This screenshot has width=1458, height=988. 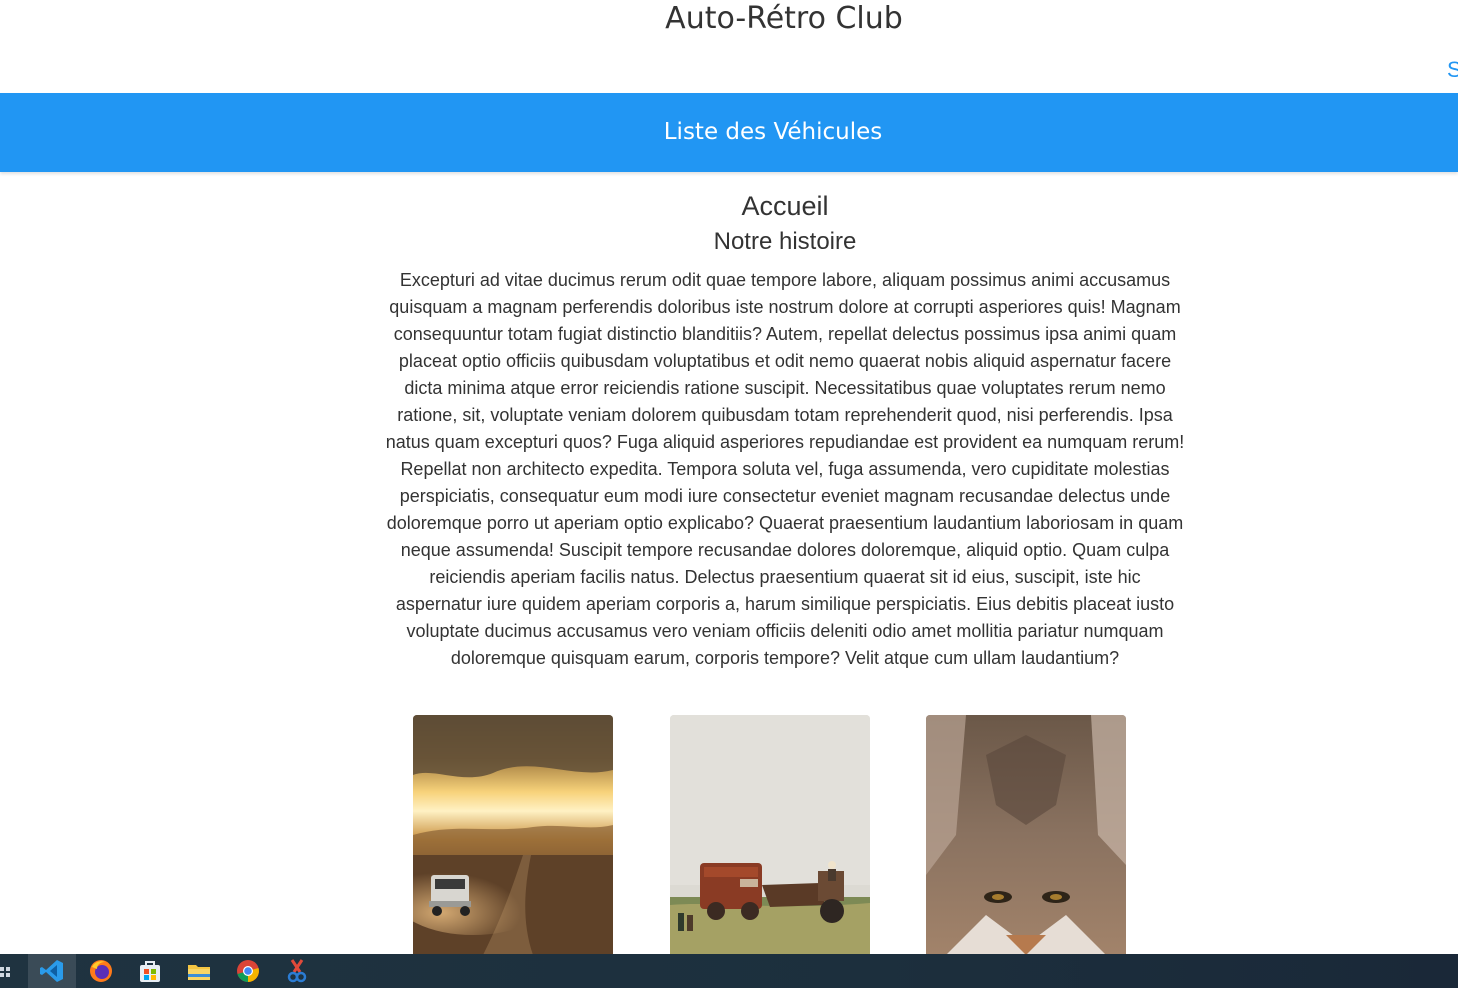 I want to click on section-title: Notre histoire, so click(x=785, y=241).